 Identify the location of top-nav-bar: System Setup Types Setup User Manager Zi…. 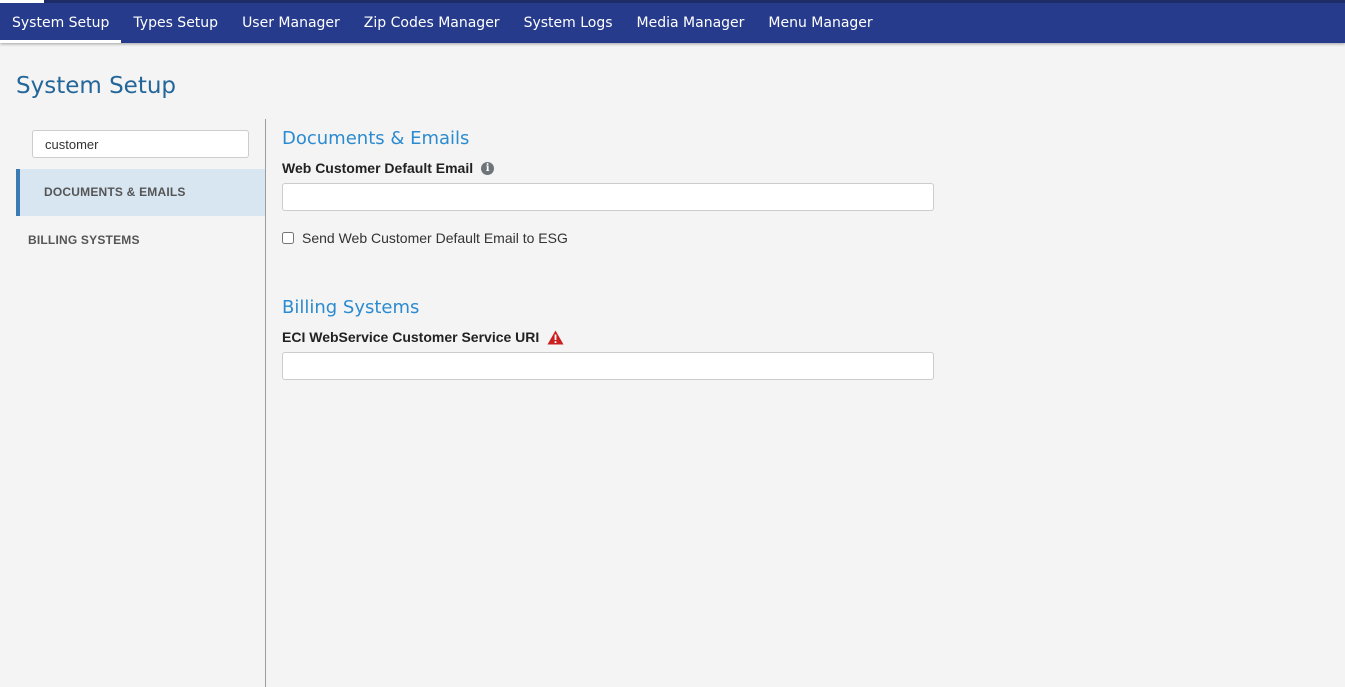
(672, 21).